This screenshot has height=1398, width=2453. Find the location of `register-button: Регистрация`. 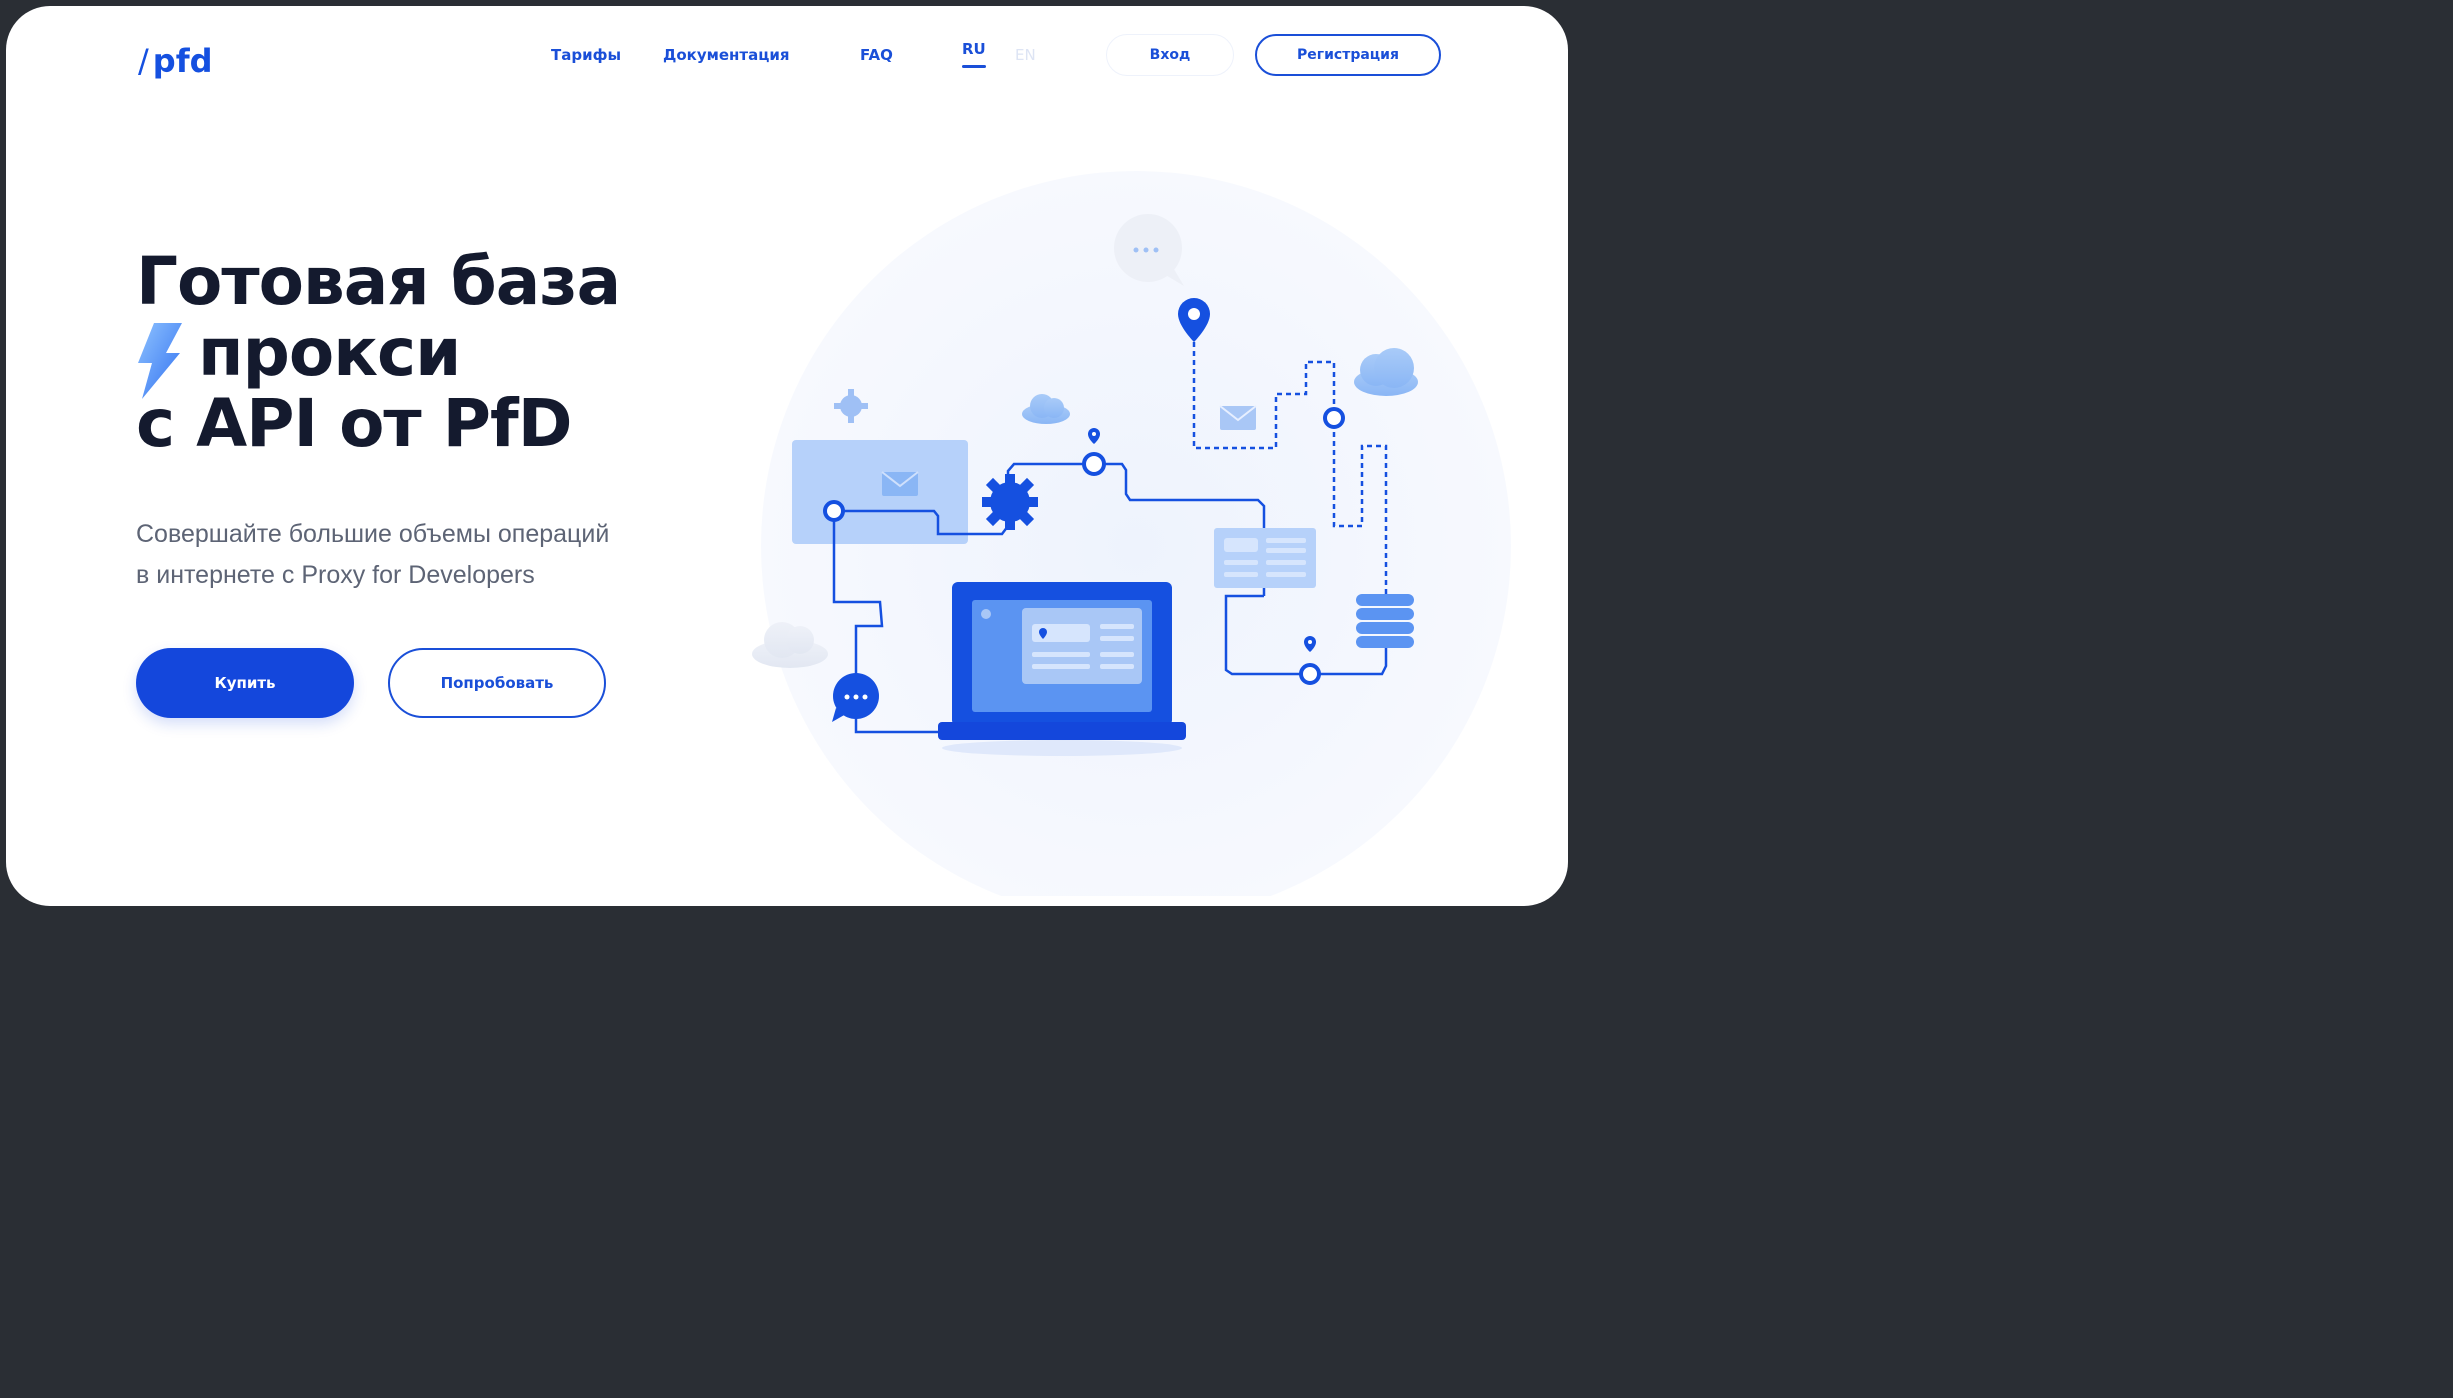

register-button: Регистрация is located at coordinates (1348, 55).